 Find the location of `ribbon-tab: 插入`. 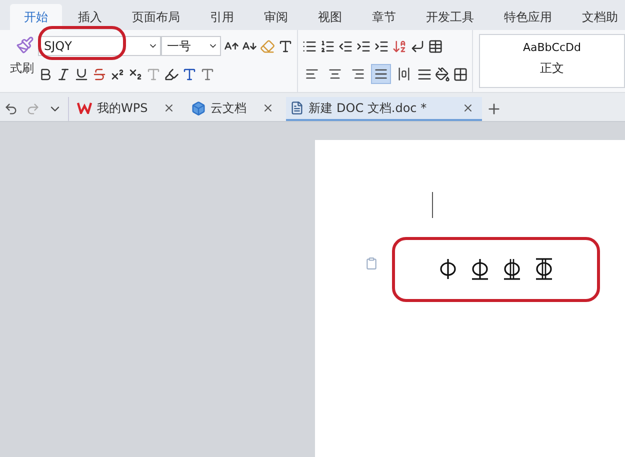

ribbon-tab: 插入 is located at coordinates (90, 17).